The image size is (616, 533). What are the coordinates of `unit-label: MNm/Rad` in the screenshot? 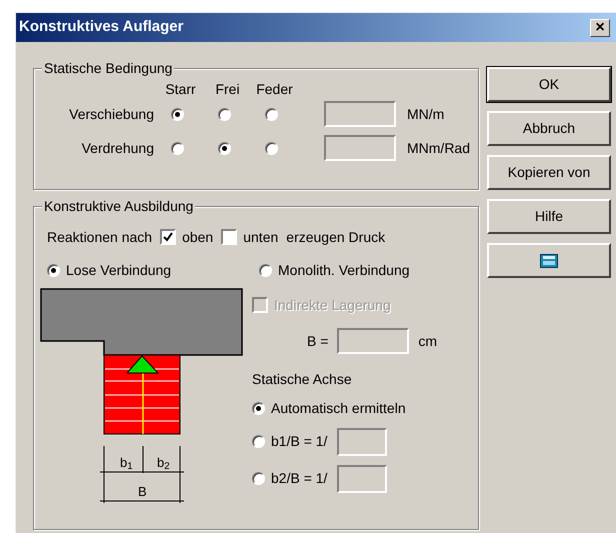 It's located at (438, 148).